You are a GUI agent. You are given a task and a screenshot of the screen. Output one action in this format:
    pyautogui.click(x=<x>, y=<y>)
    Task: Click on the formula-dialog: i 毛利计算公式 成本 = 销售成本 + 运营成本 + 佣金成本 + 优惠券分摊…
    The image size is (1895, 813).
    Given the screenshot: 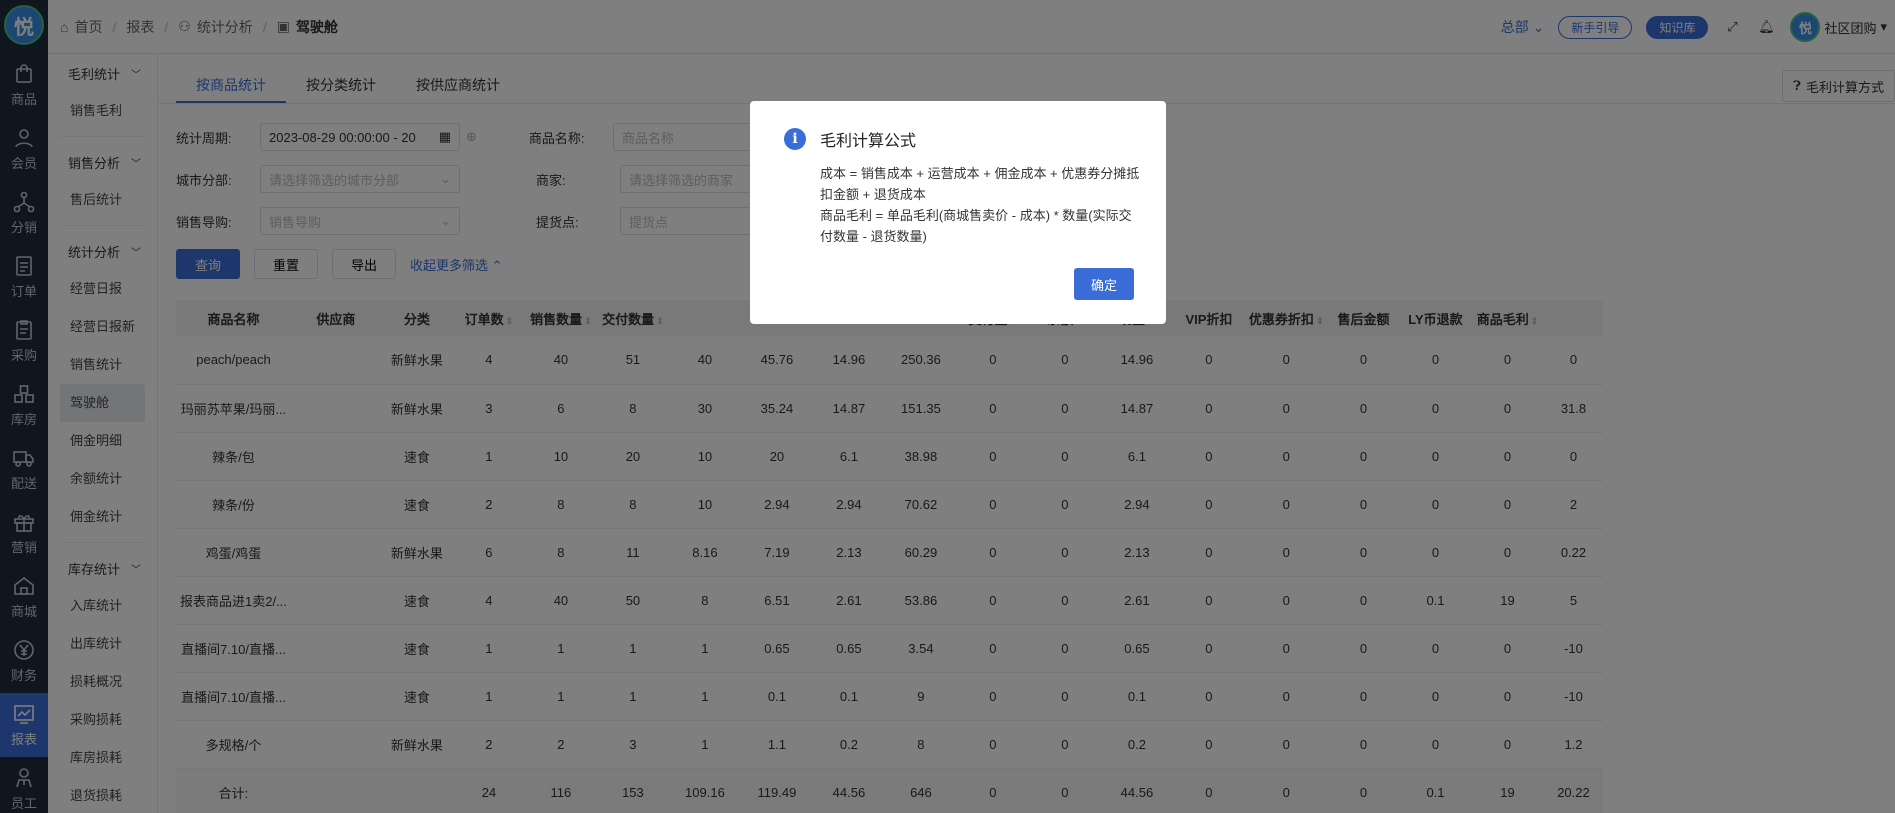 What is the action you would take?
    pyautogui.click(x=958, y=212)
    